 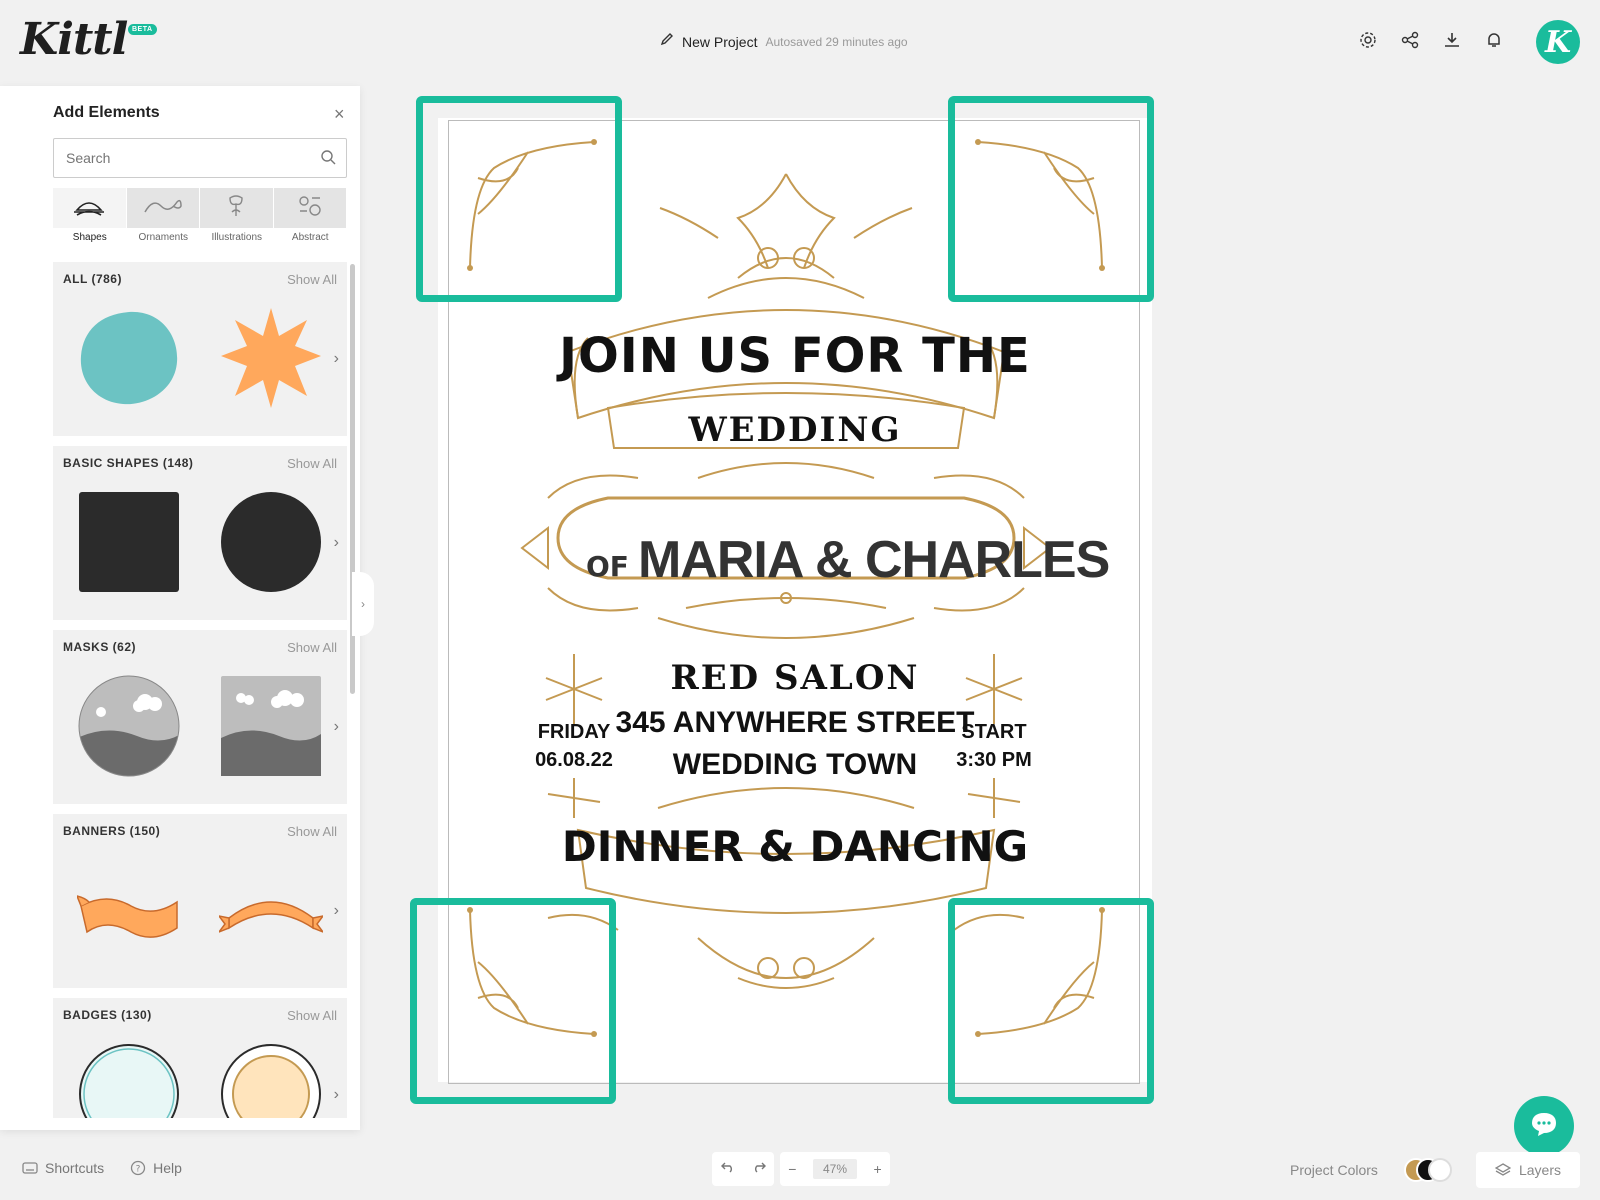 I want to click on settings-gear-icon, so click(x=1368, y=40).